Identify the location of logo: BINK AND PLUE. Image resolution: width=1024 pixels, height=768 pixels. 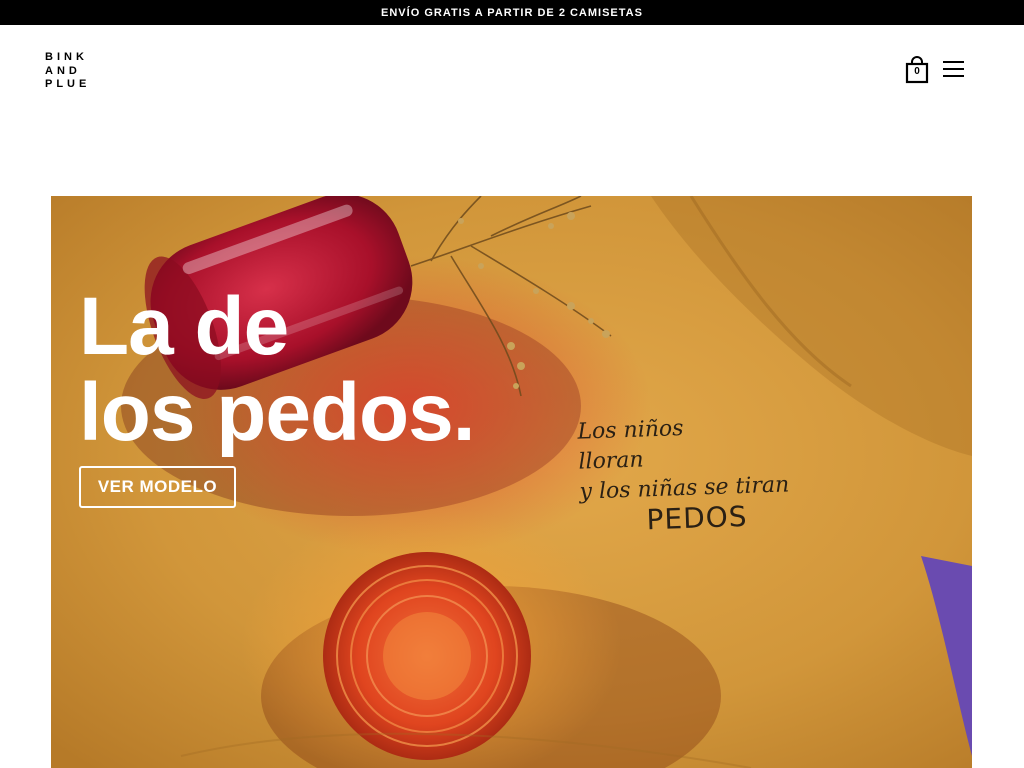
(68, 71).